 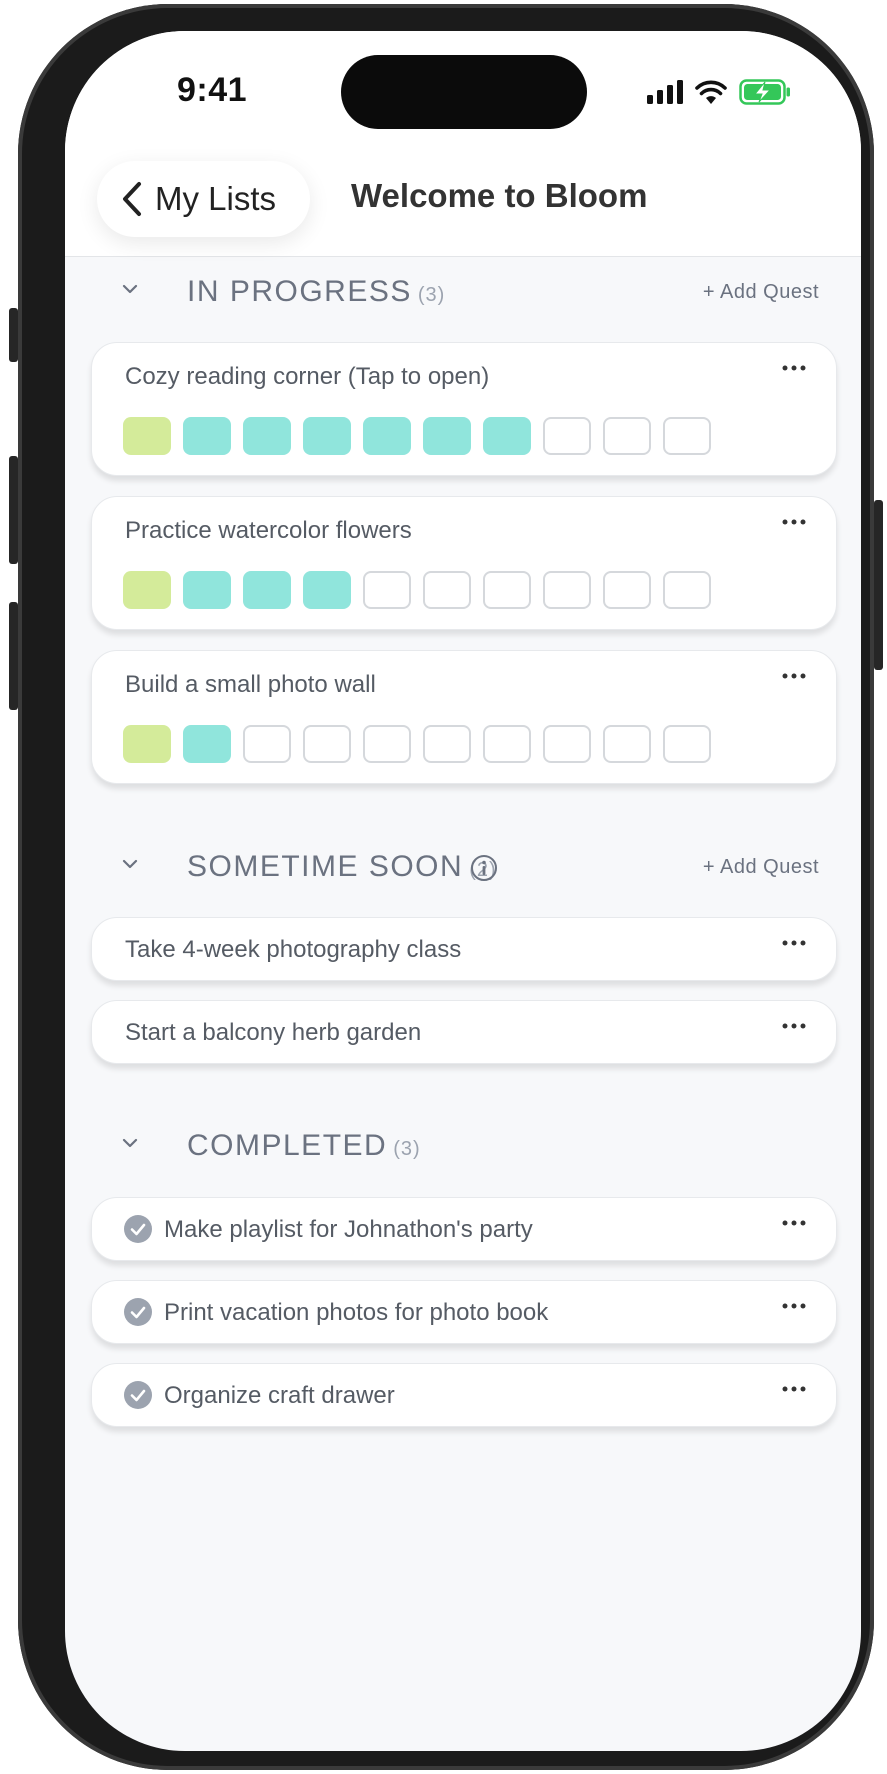 I want to click on quest-title: Make playlist for Johnathon's party, so click(x=348, y=1229).